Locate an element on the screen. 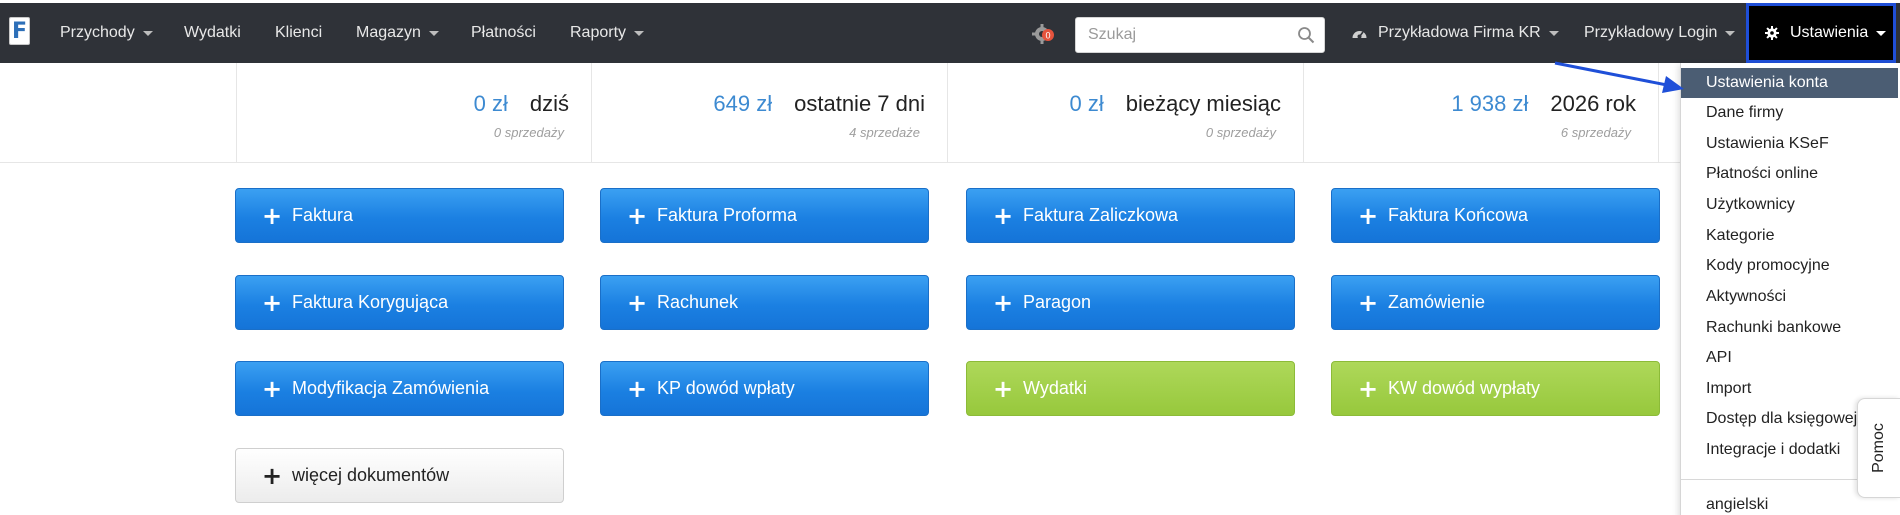 The width and height of the screenshot is (1900, 515). menu-item-label: Kategorie is located at coordinates (1740, 235).